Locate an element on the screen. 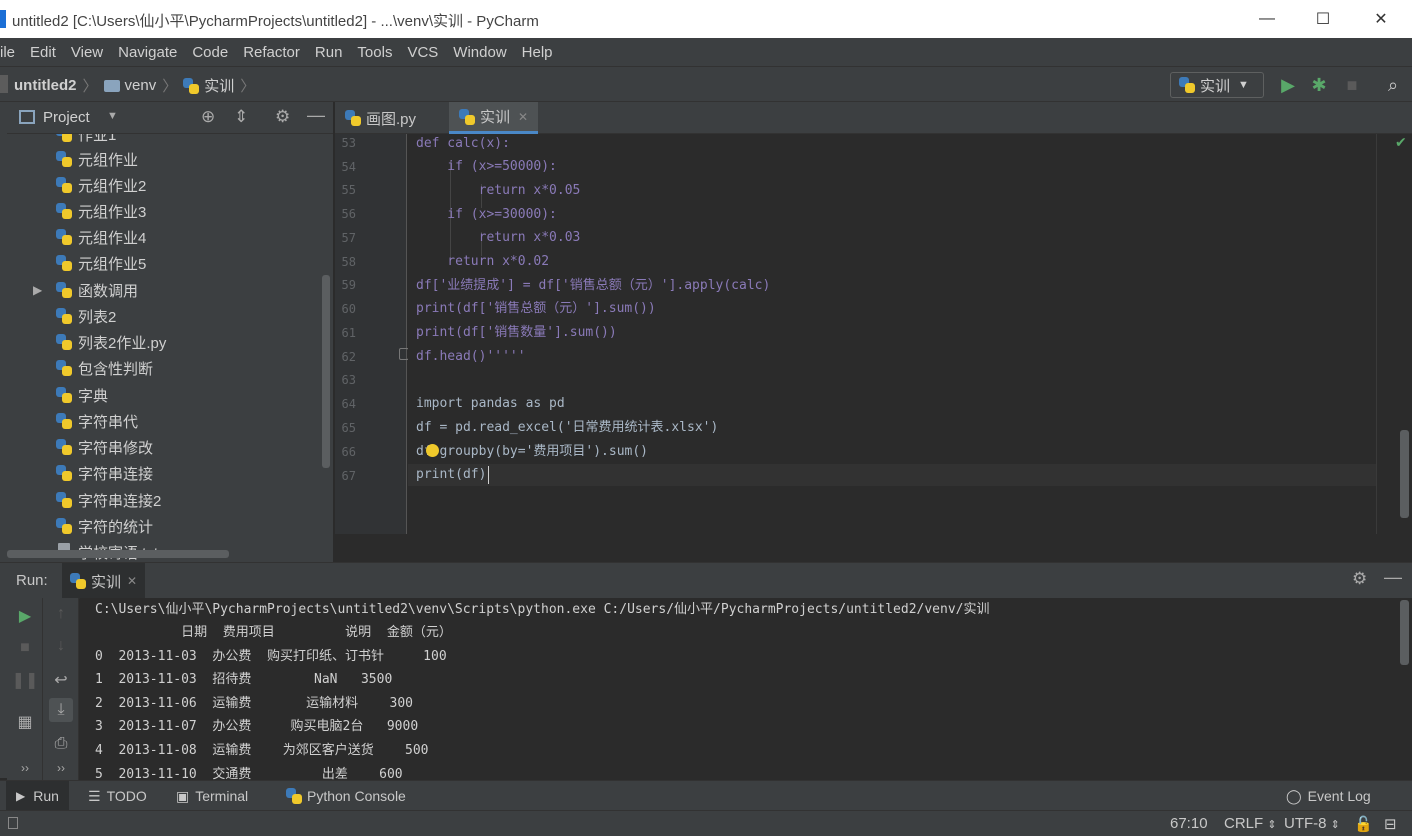 Image resolution: width=1412 pixels, height=836 pixels. tree-item: 字符串修改 is located at coordinates (167, 447).